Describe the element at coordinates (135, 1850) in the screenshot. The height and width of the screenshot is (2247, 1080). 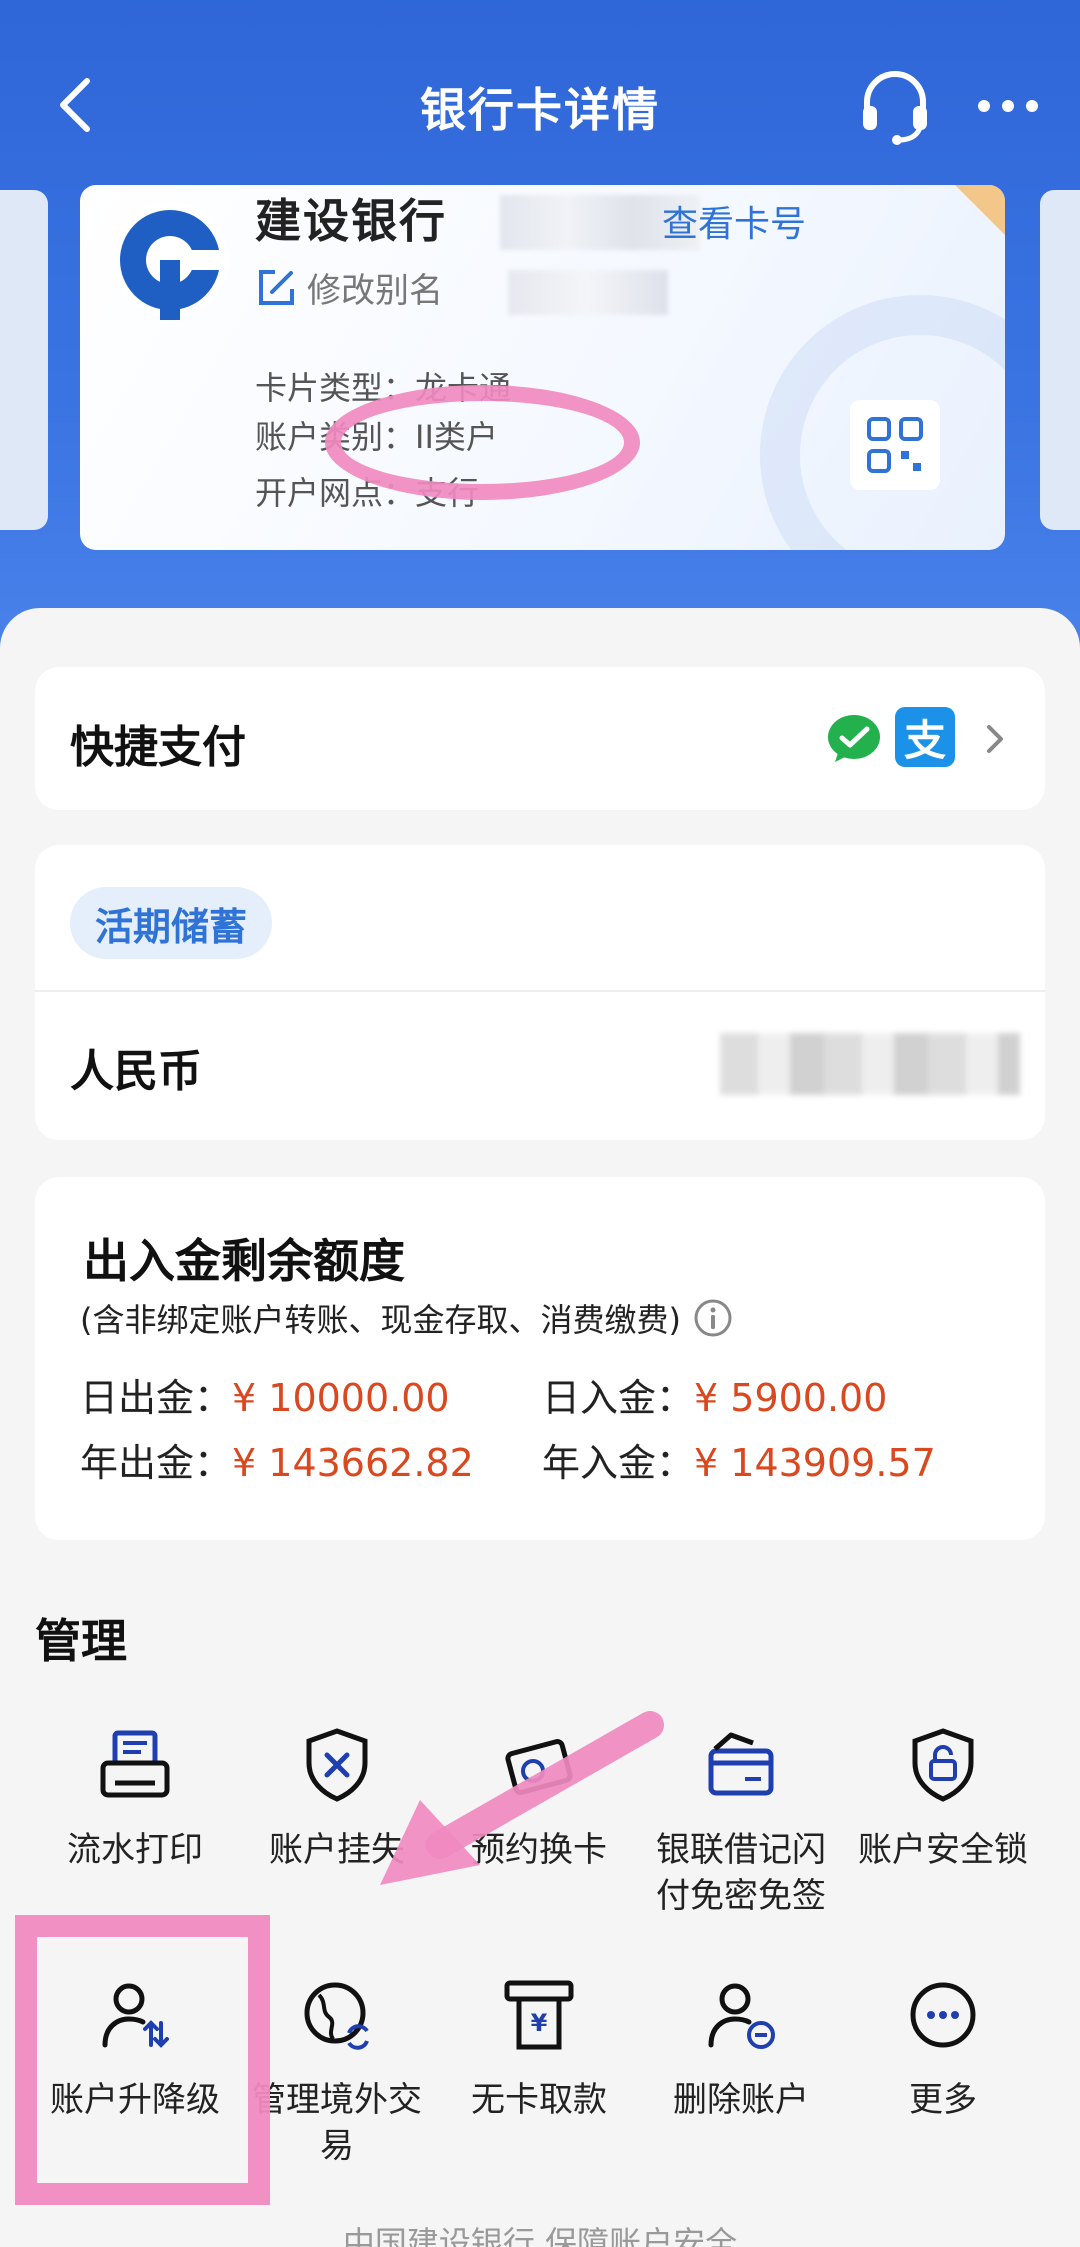
I see `statement-print-label: 流水打印` at that location.